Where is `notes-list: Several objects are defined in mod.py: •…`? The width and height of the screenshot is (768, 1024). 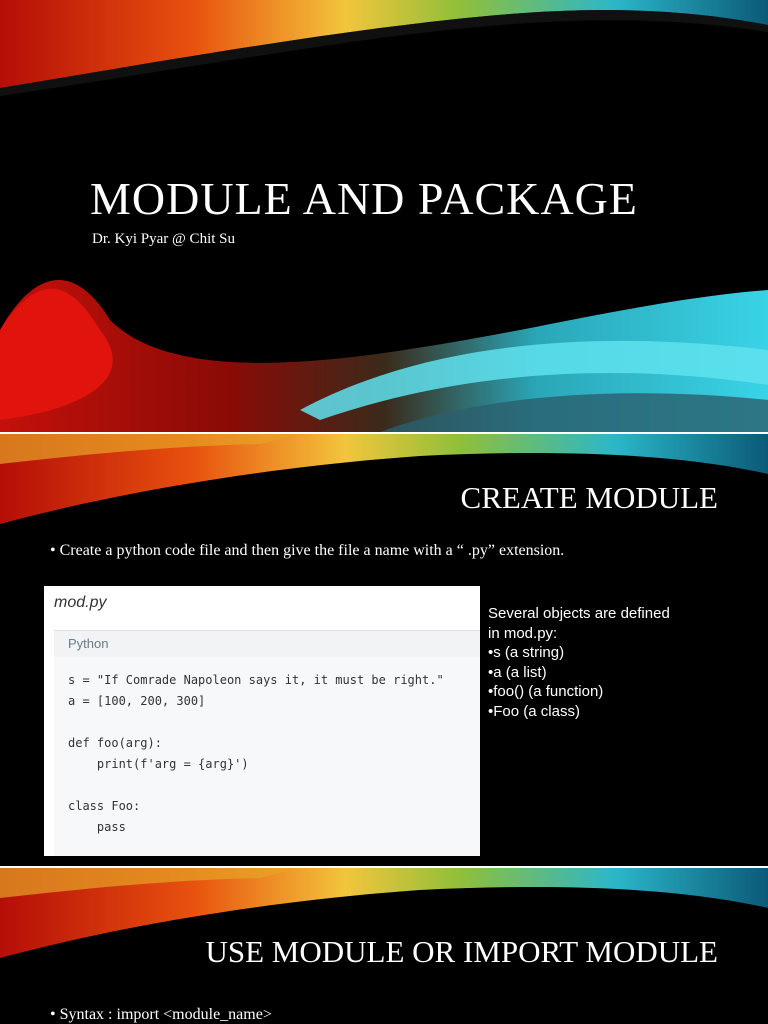 notes-list: Several objects are defined in mod.py: •… is located at coordinates (579, 662).